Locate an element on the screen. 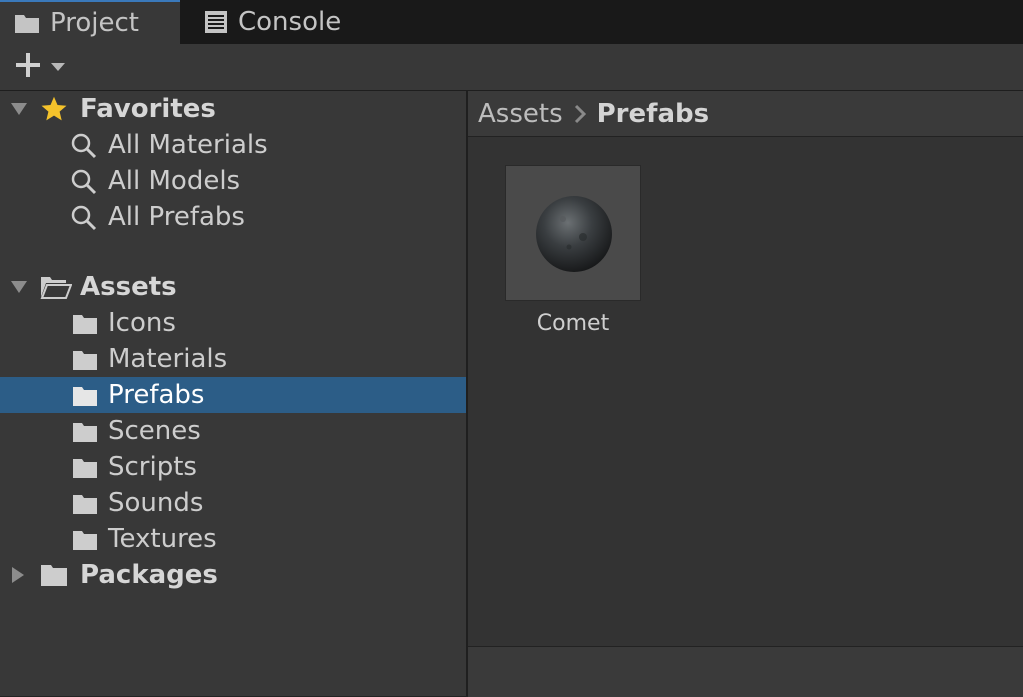 The image size is (1023, 697). tree-item-all-models: All Models is located at coordinates (233, 181).